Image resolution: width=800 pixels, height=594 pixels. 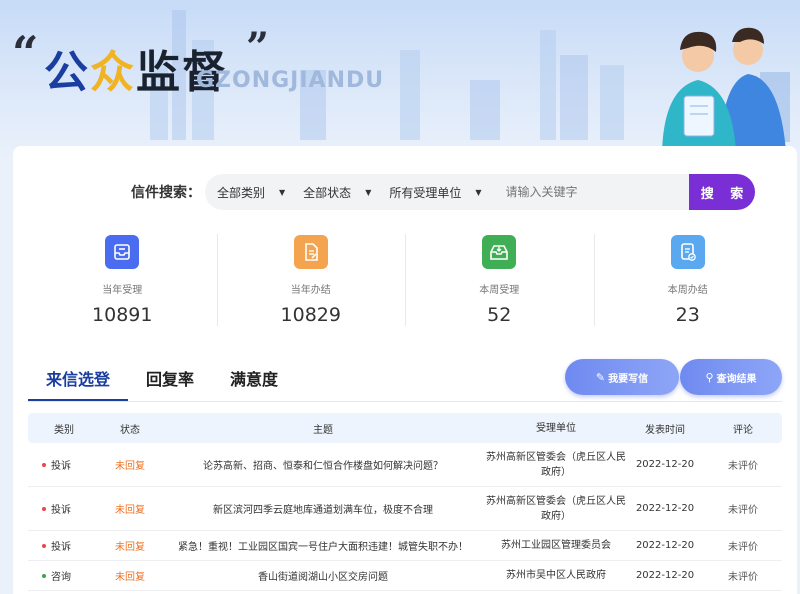 What do you see at coordinates (425, 192) in the screenshot?
I see `unit-select-value: 所有受理单位` at bounding box center [425, 192].